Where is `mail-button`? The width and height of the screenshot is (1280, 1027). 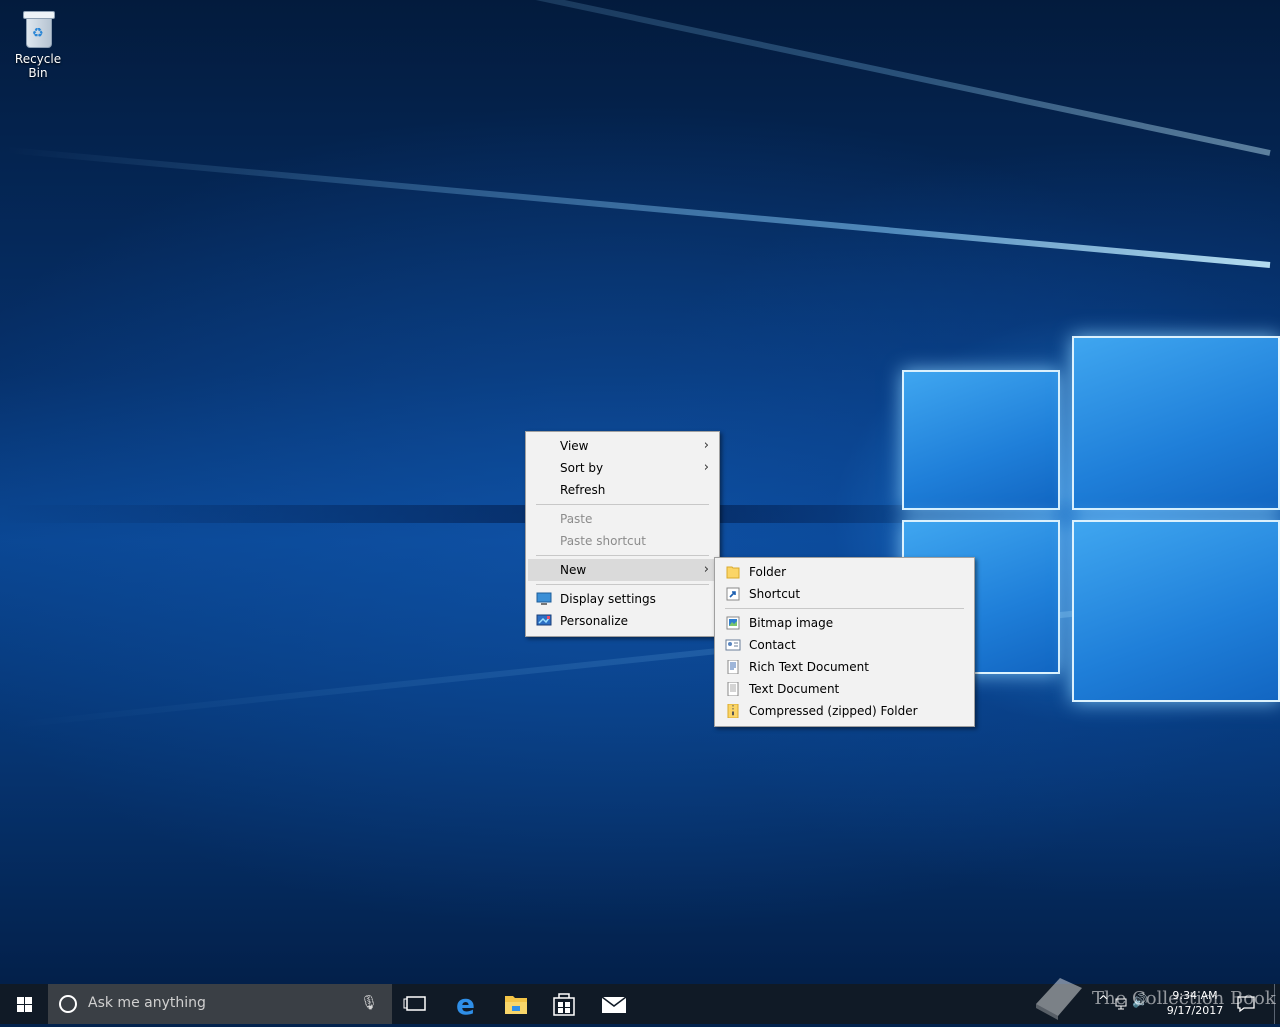
mail-button is located at coordinates (614, 1004).